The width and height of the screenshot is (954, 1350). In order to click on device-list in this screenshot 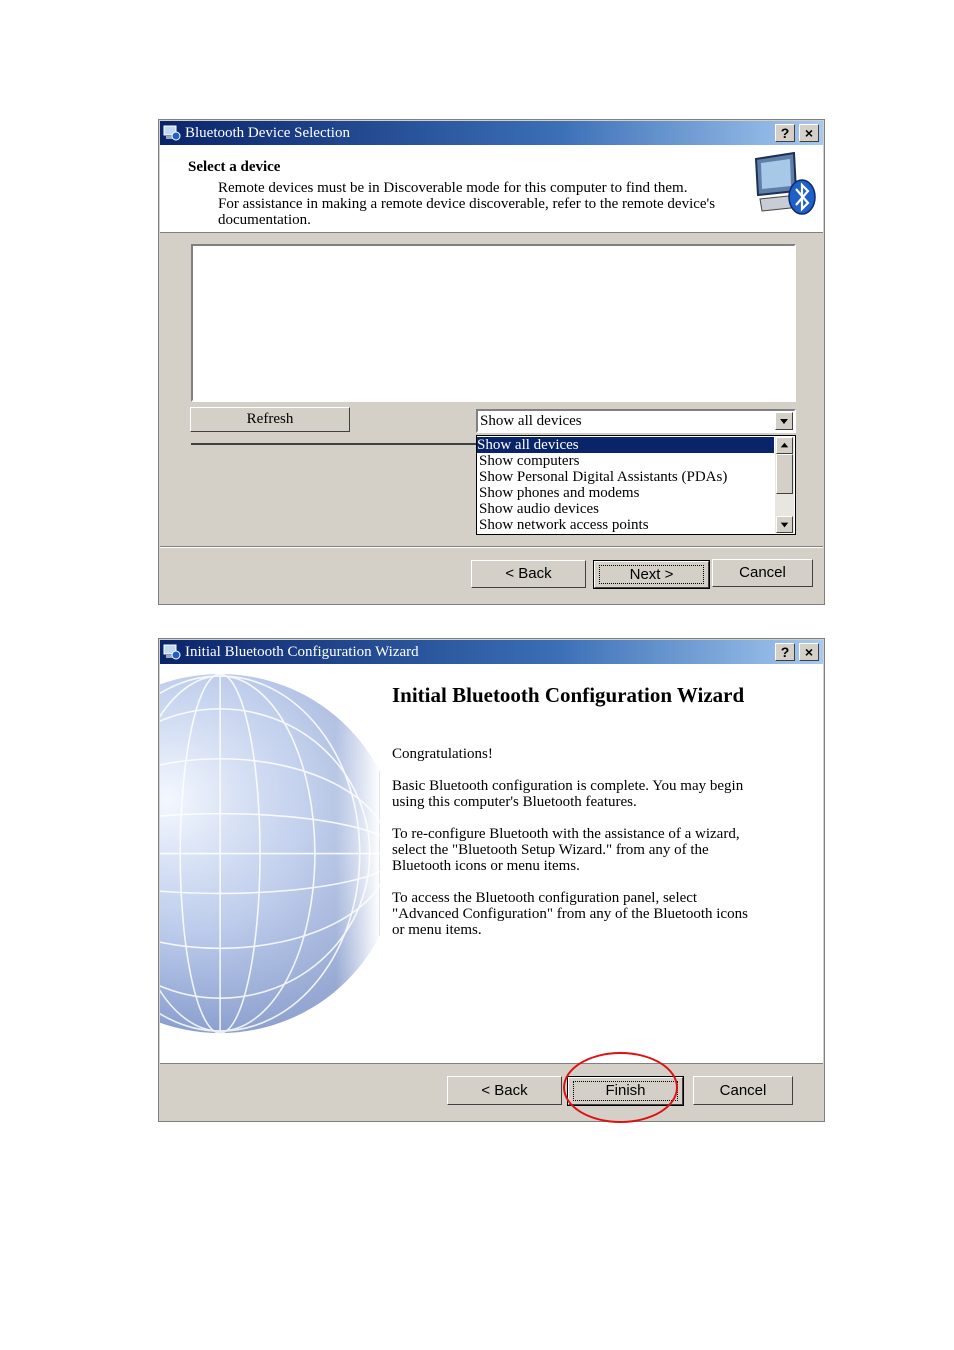, I will do `click(493, 323)`.